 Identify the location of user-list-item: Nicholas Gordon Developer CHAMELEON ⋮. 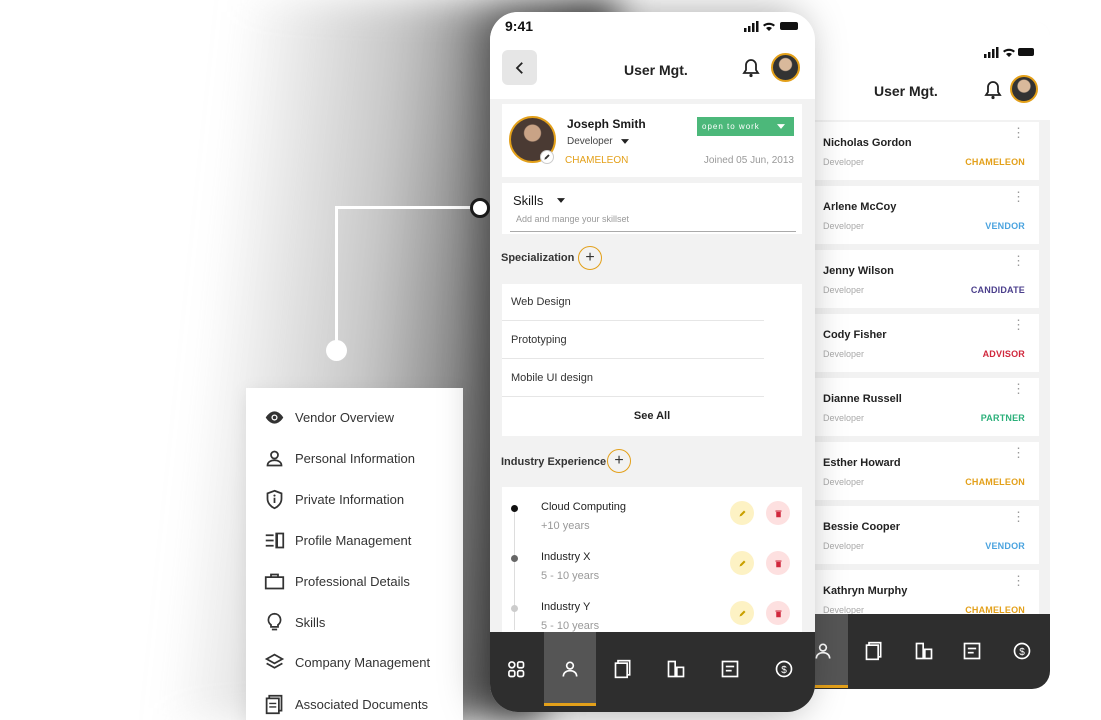
(926, 151).